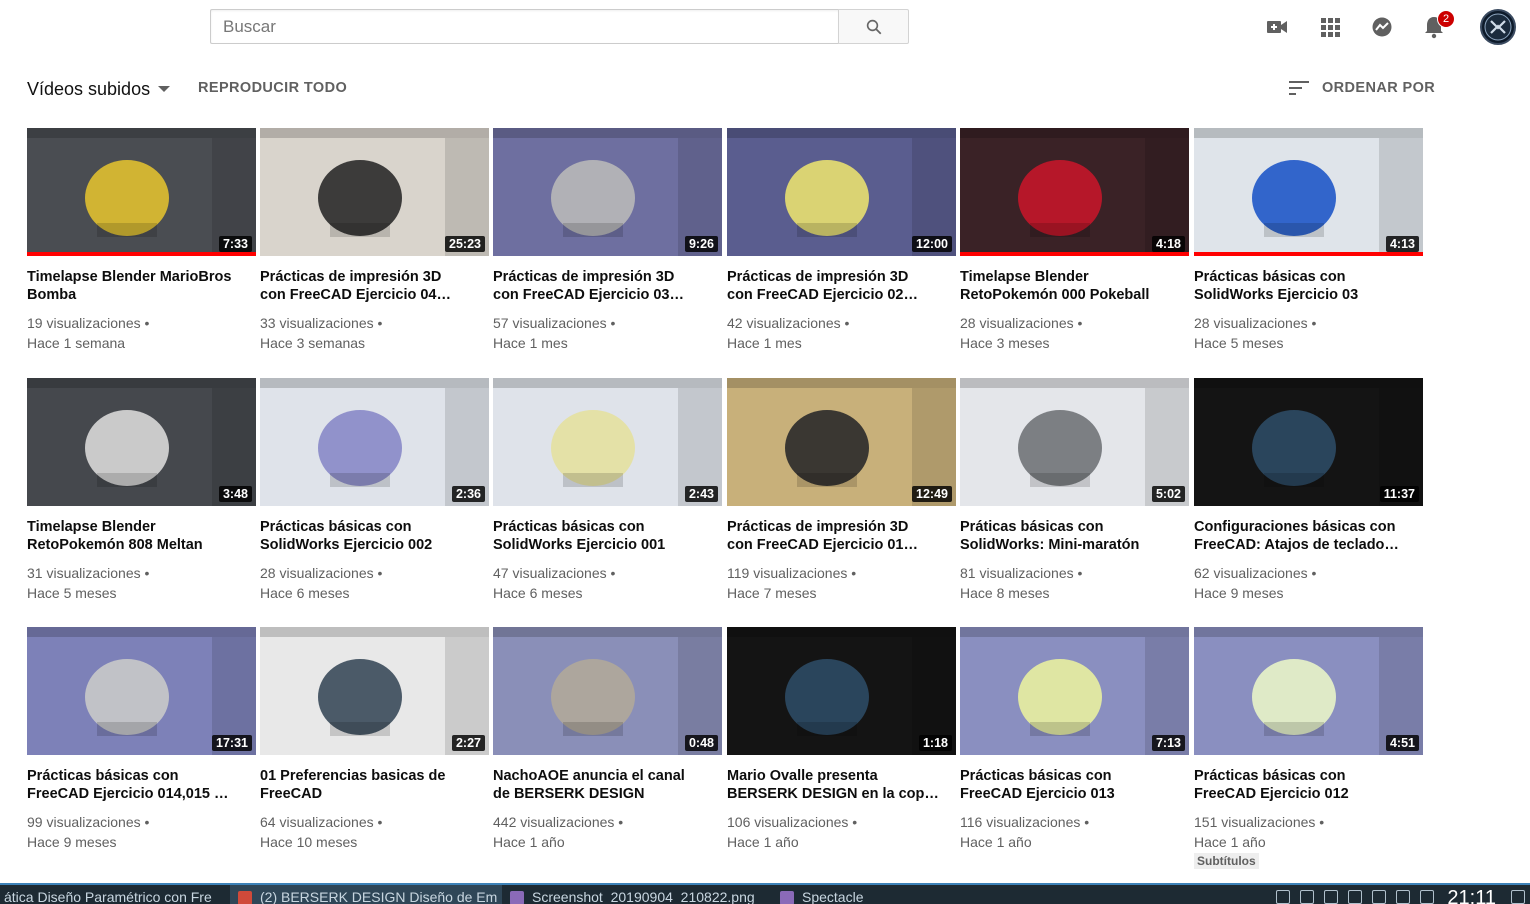 This screenshot has width=1530, height=904. I want to click on video-thumbnail: 12:49, so click(841, 442).